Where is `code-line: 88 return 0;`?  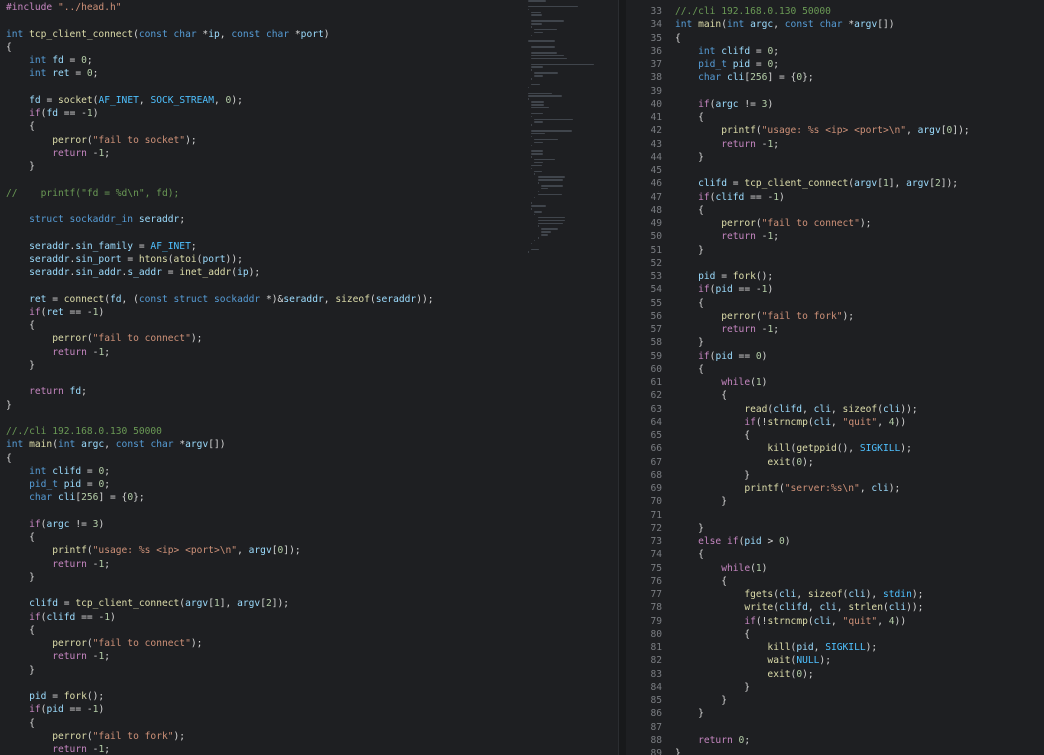 code-line: 88 return 0; is located at coordinates (835, 740).